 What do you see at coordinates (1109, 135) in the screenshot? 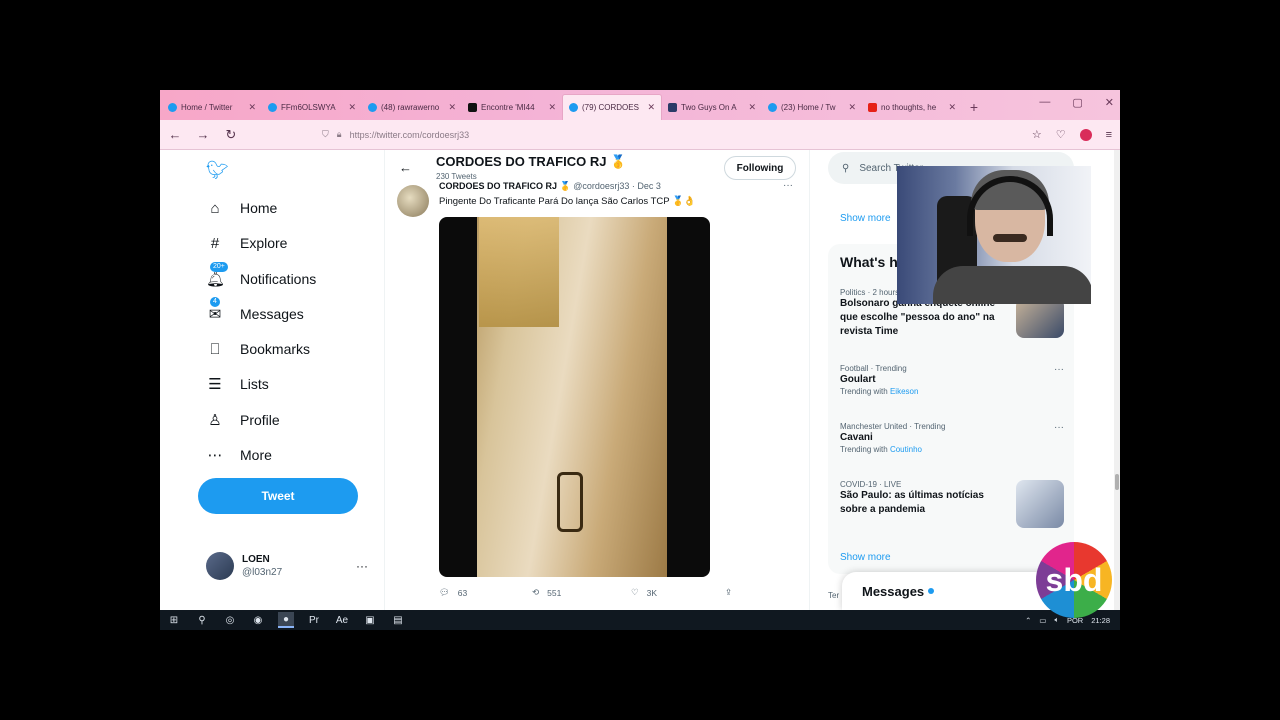
I see `menu-icon: ≡` at bounding box center [1109, 135].